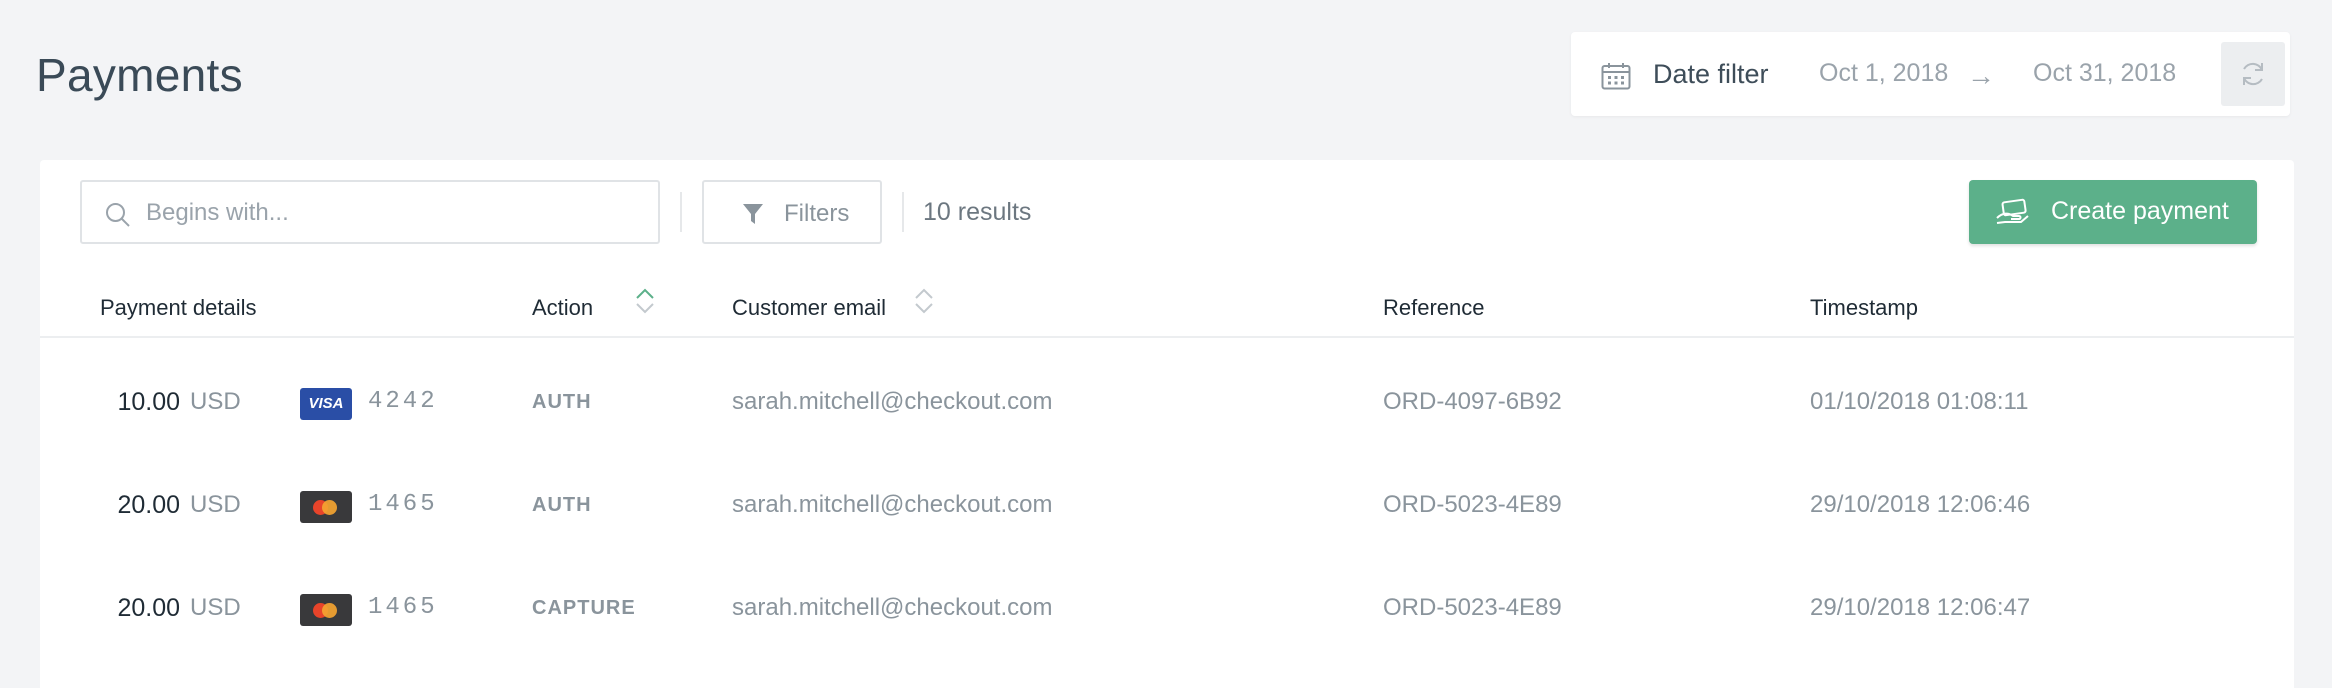 The width and height of the screenshot is (2332, 688). Describe the element at coordinates (817, 213) in the screenshot. I see `filters-label: Filters` at that location.